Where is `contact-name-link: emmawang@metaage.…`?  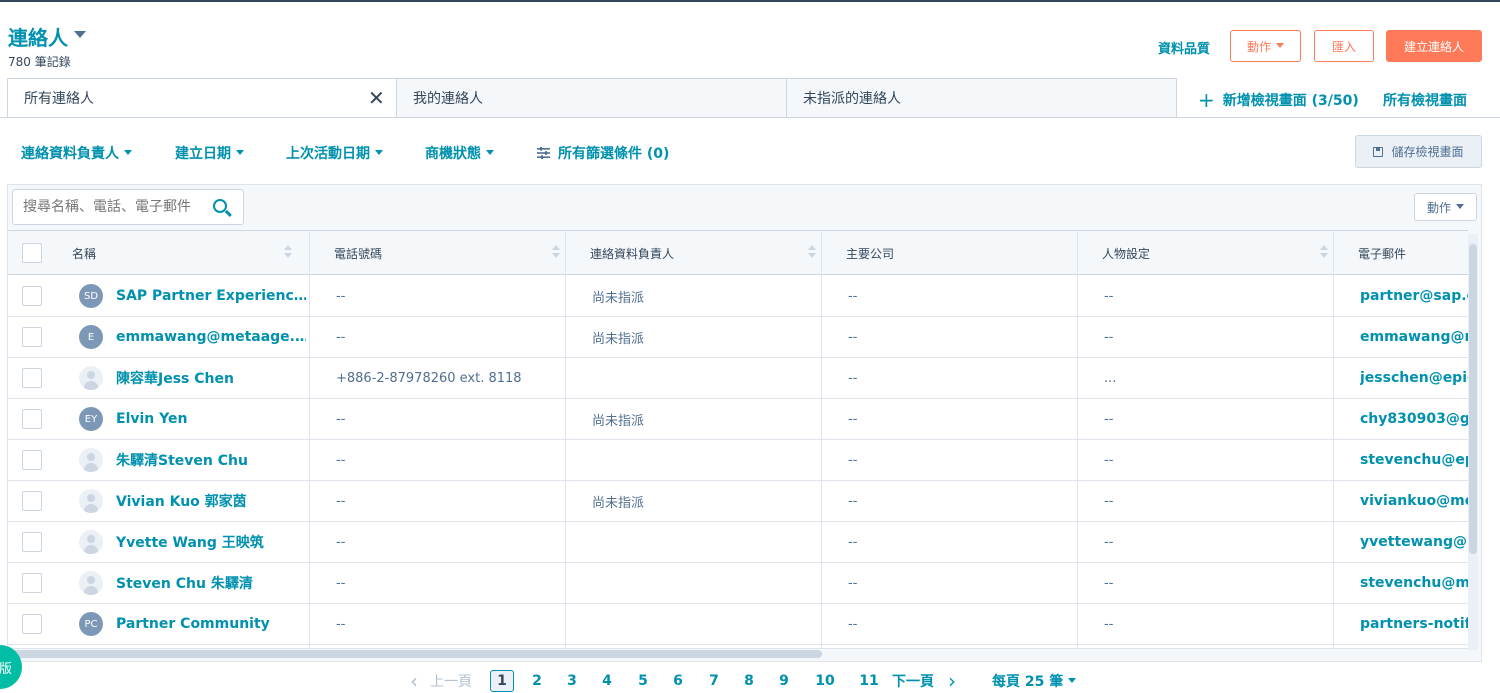 contact-name-link: emmawang@metaage.… is located at coordinates (211, 337).